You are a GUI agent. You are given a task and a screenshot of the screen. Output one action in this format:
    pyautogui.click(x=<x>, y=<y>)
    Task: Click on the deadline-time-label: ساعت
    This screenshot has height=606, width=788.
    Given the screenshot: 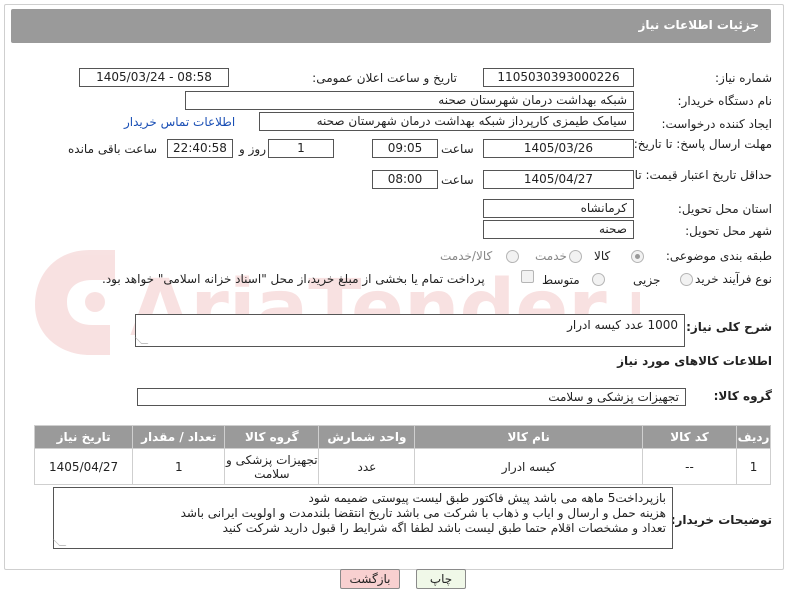 What is the action you would take?
    pyautogui.click(x=457, y=149)
    